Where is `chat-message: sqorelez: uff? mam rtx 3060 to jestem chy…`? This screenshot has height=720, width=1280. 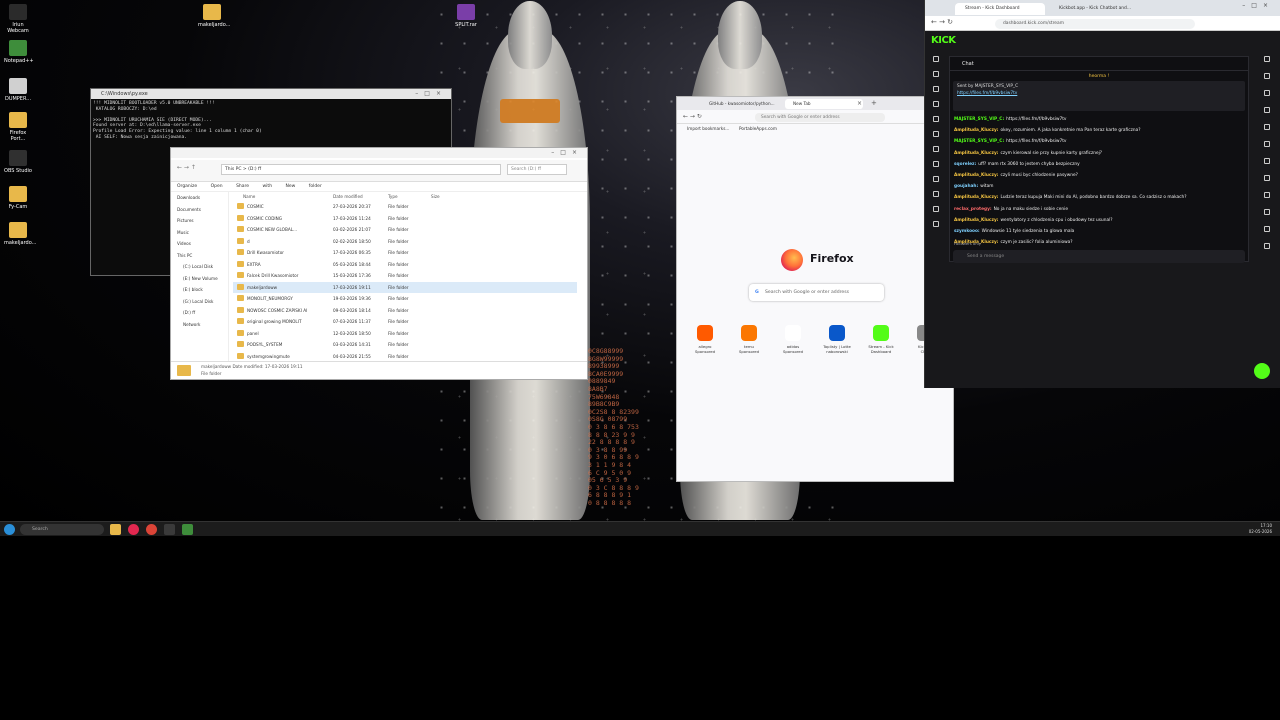
chat-message: sqorelez: uff? mam rtx 3060 to jestem chy… is located at coordinates (1099, 164).